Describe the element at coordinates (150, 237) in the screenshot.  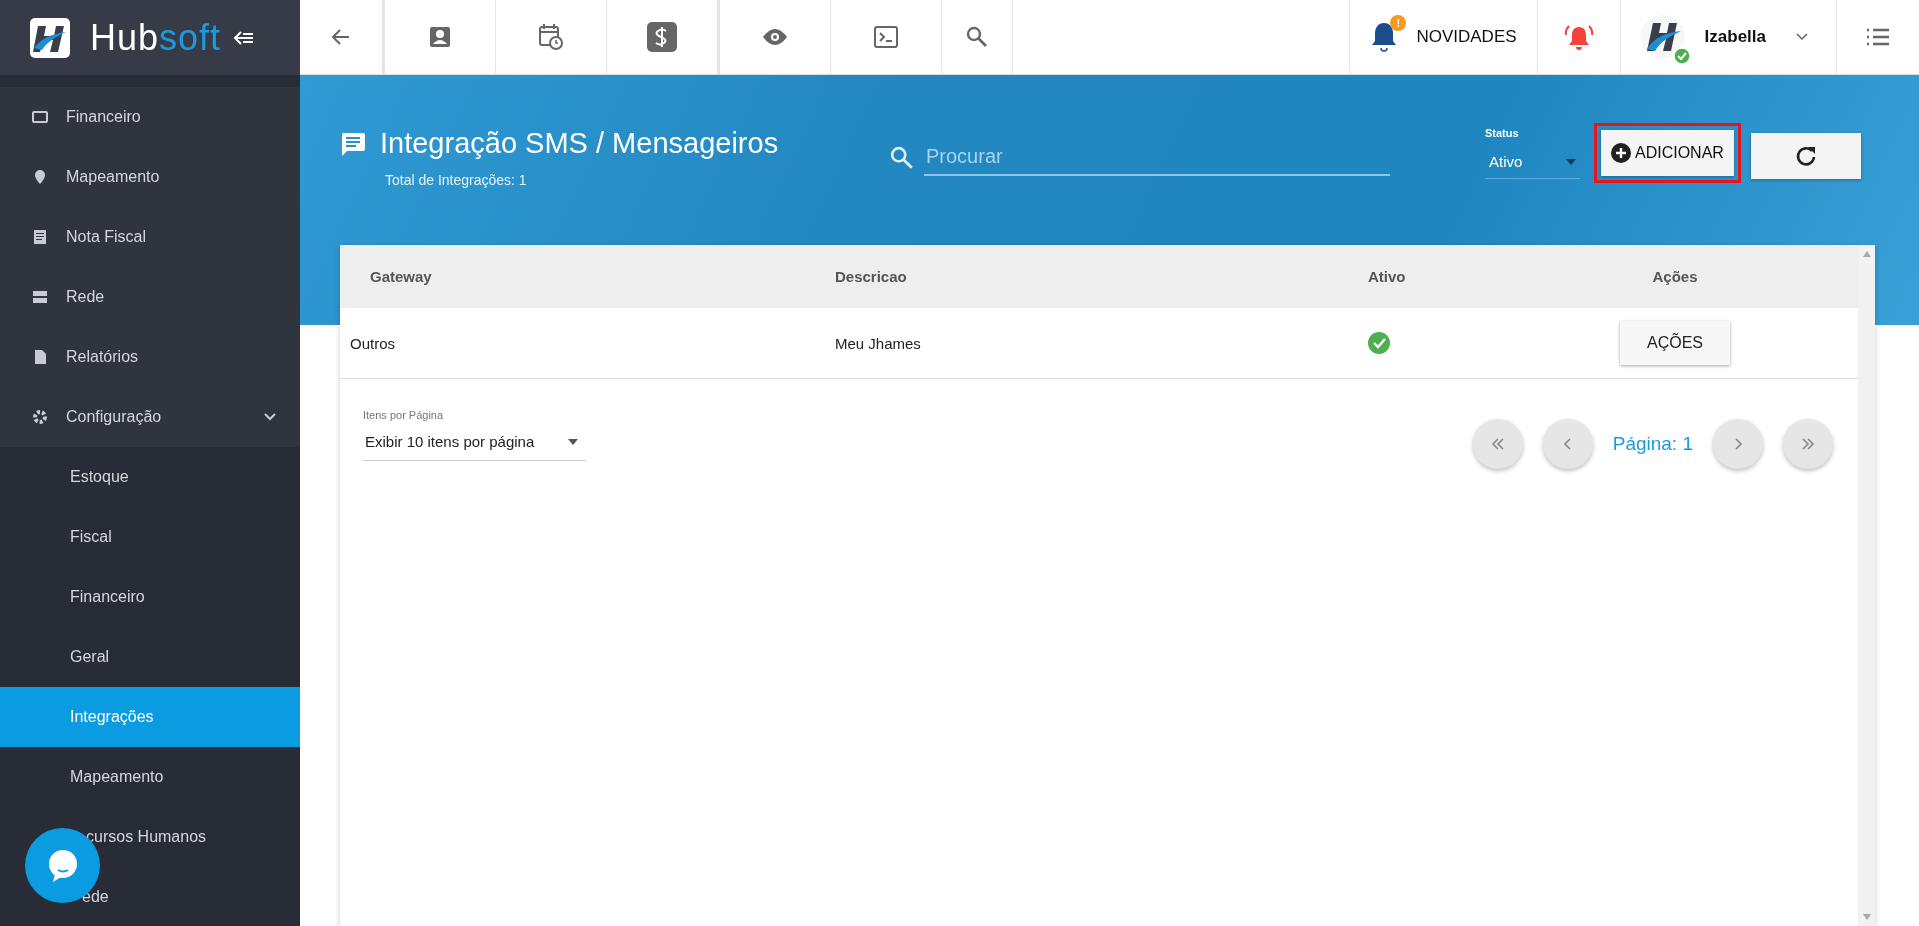
I see `sidebar-item: Nota Fiscal` at that location.